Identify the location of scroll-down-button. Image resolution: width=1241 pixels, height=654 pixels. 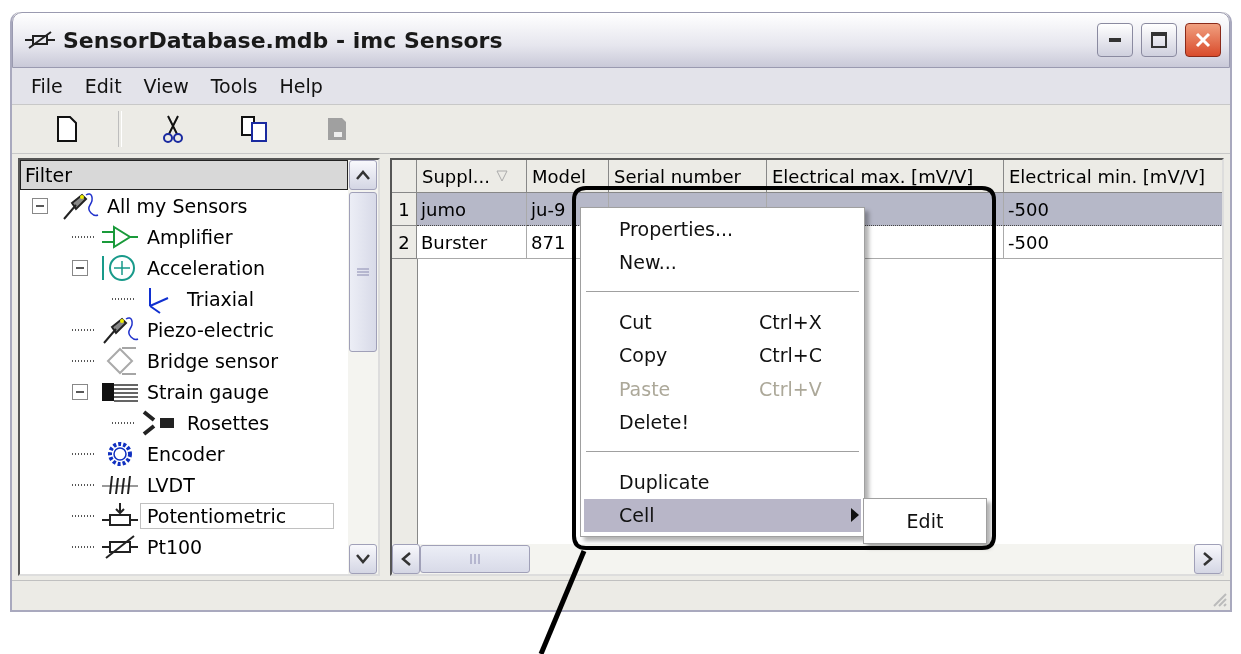
(363, 559).